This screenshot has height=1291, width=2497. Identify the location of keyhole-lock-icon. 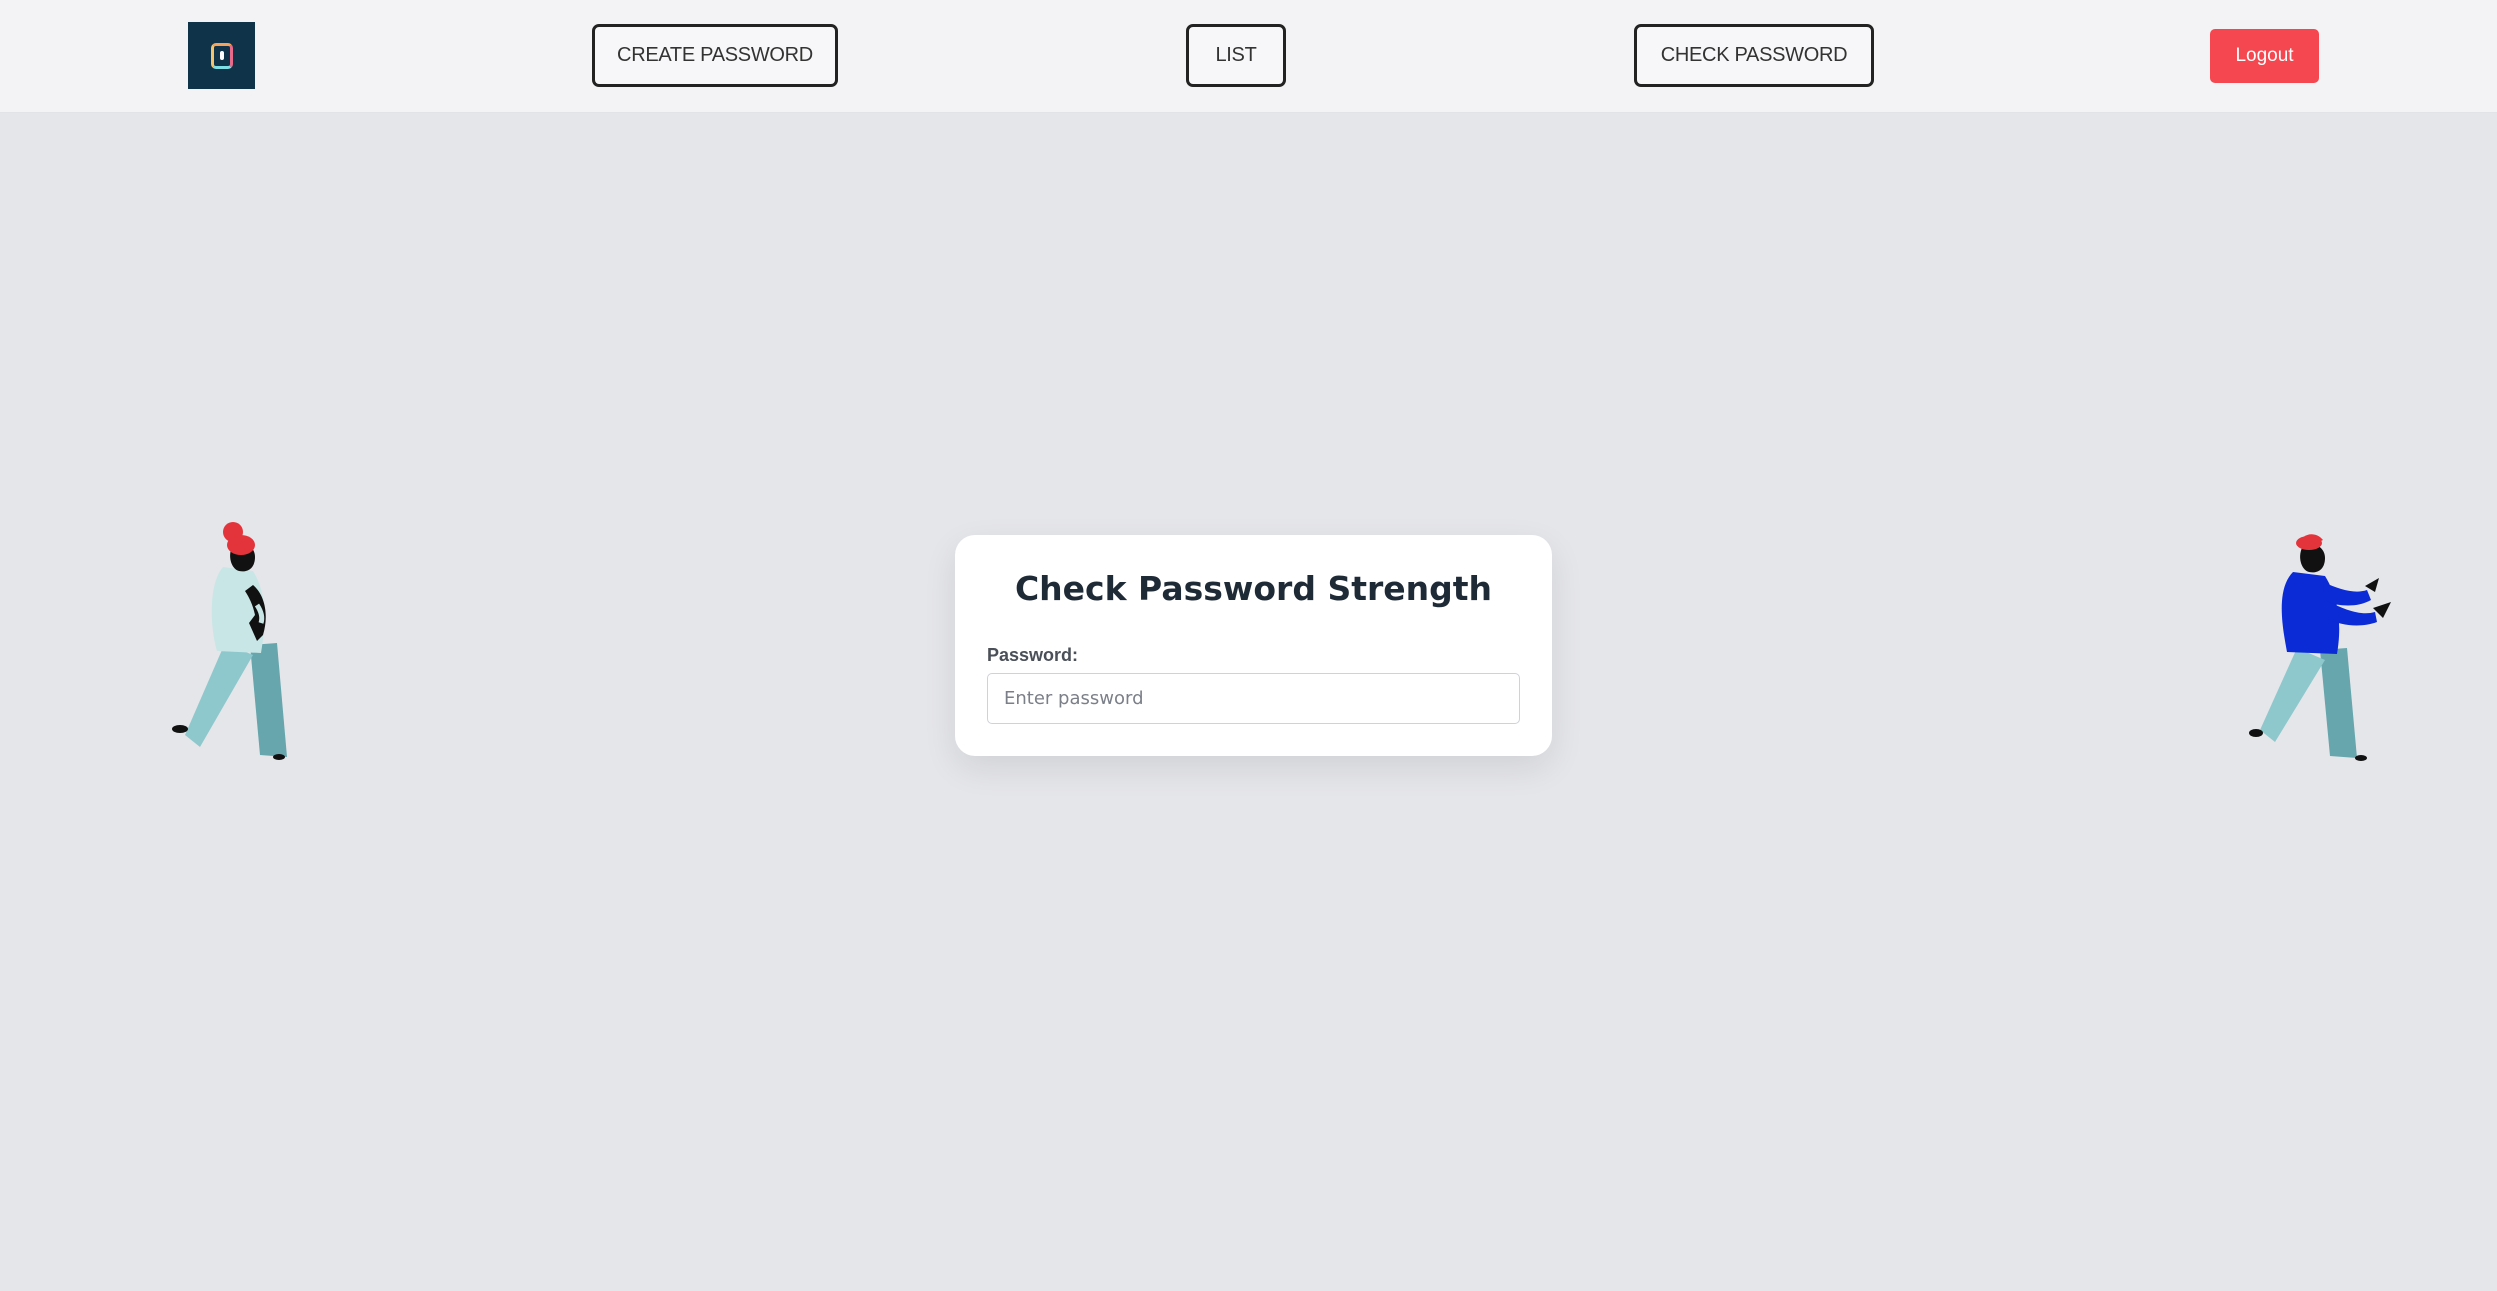
(221, 55).